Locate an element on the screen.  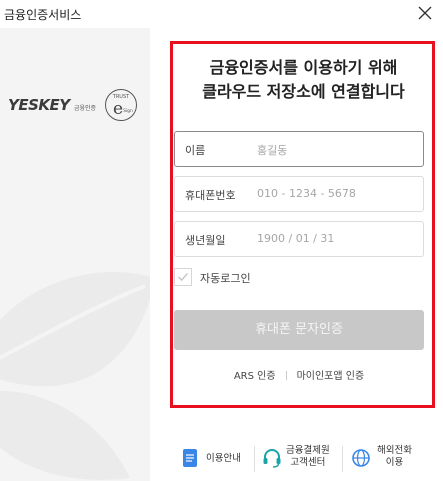
trust-esign-seal-icon: TRUST e Sign is located at coordinates (121, 105).